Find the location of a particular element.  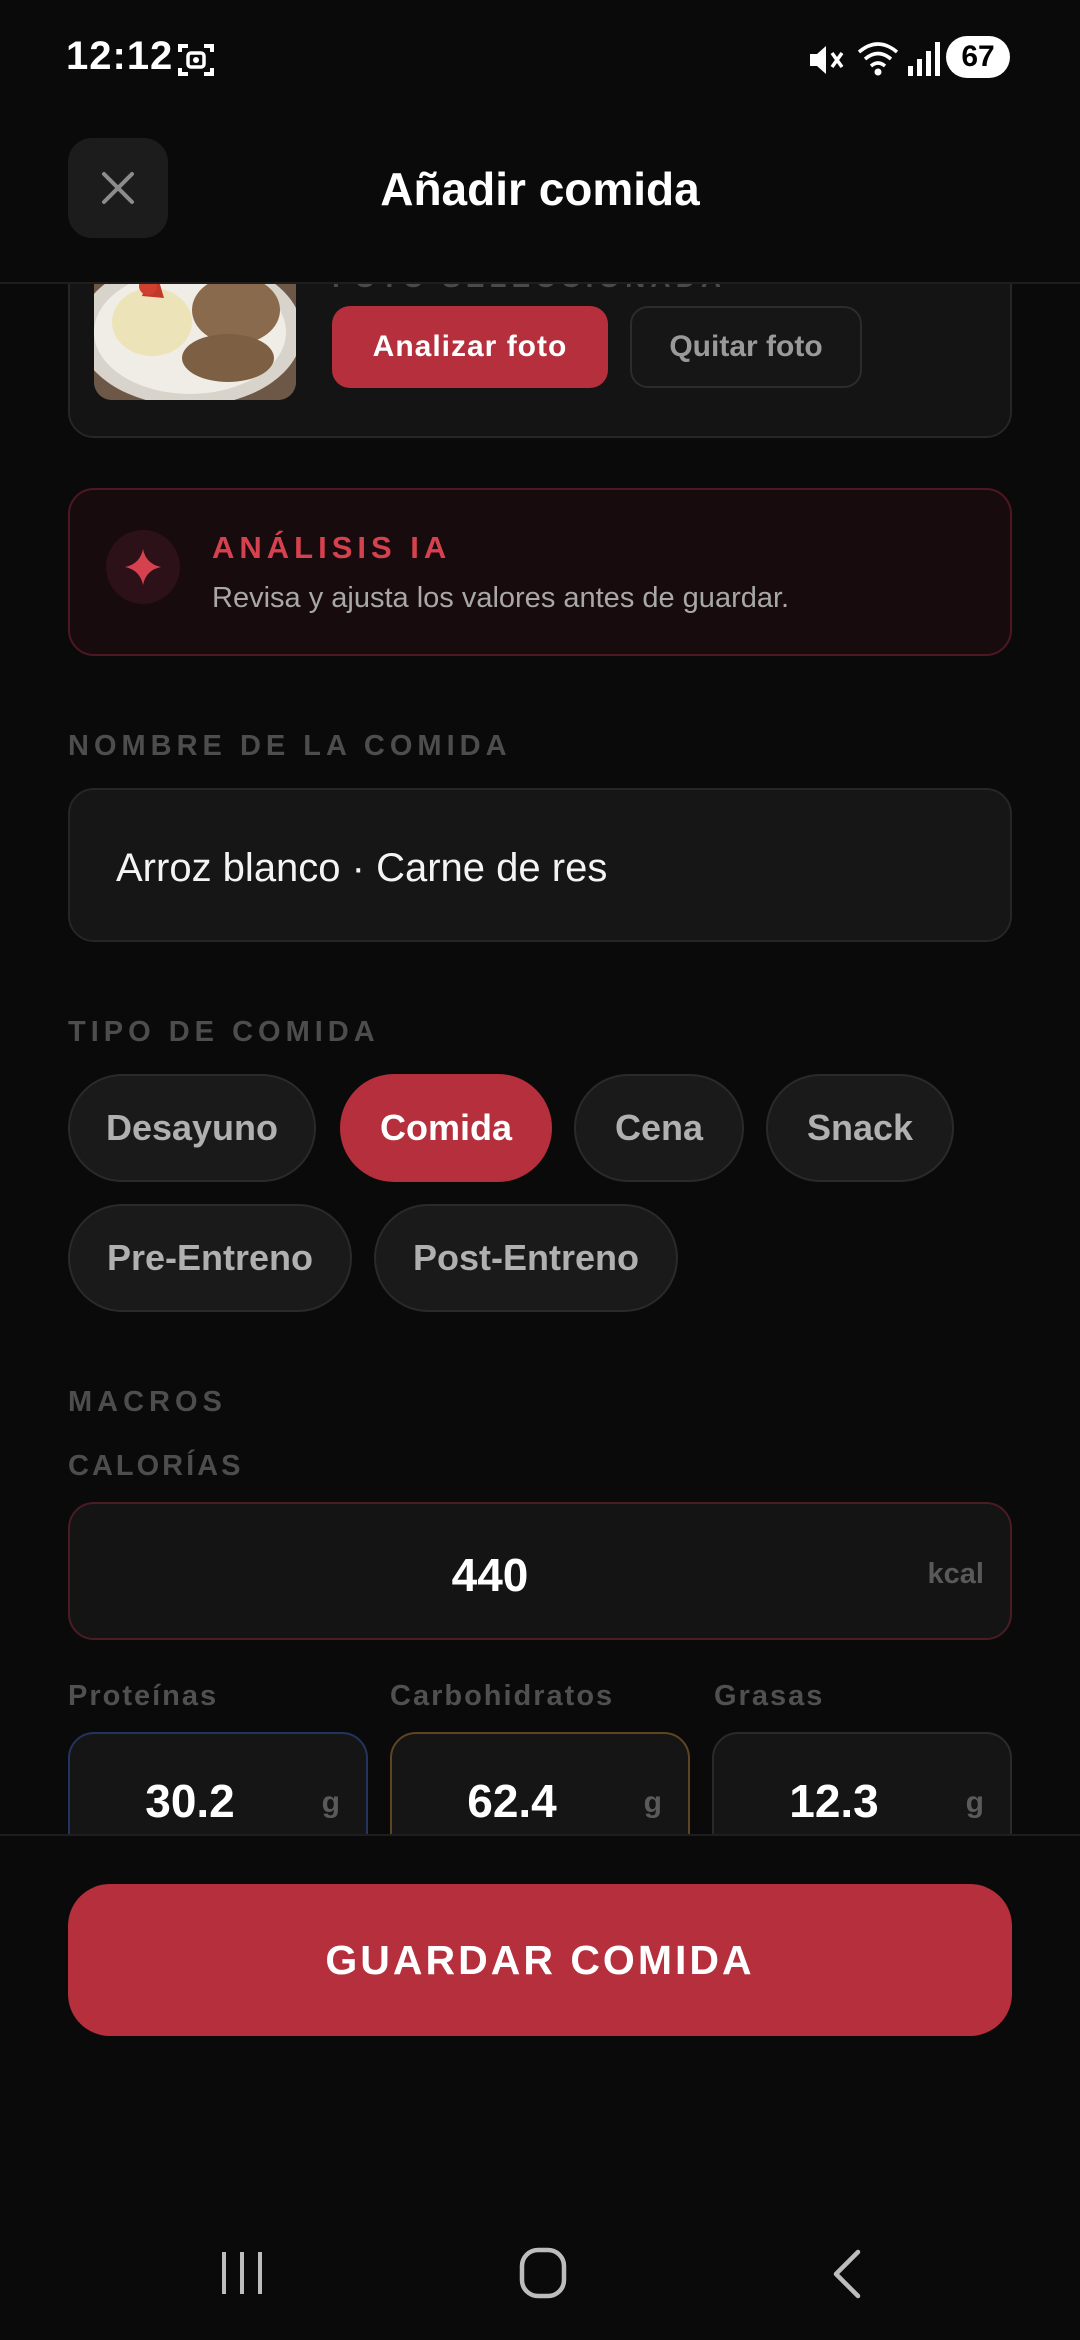

header: Añadir comida is located at coordinates (540, 201).